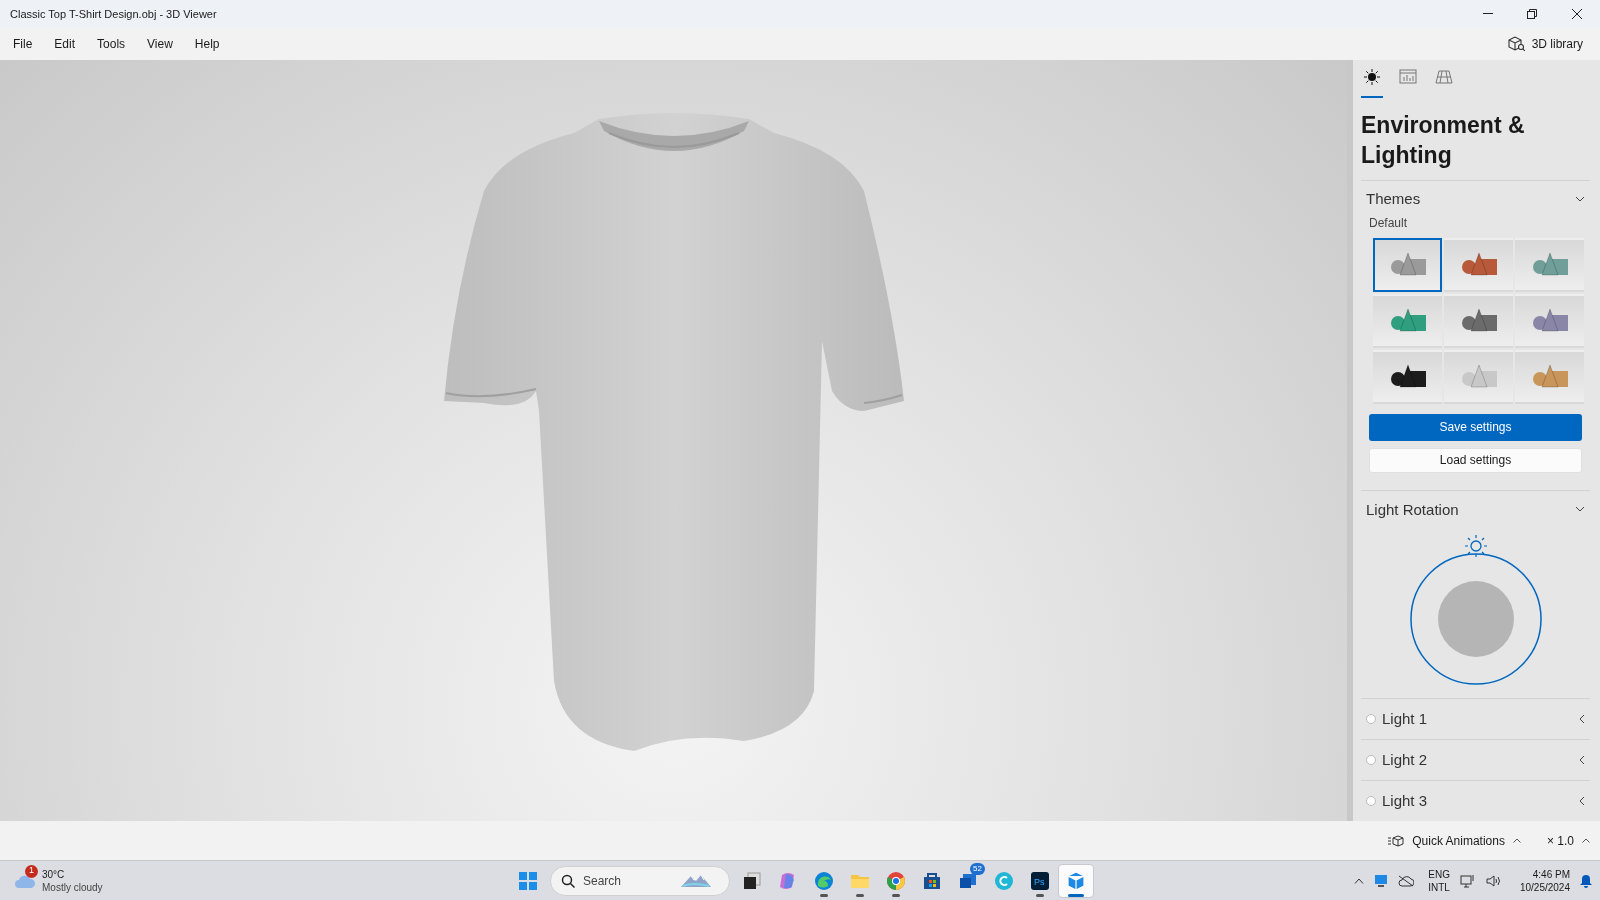  Describe the element at coordinates (31, 871) in the screenshot. I see `notification-badge: 1` at that location.